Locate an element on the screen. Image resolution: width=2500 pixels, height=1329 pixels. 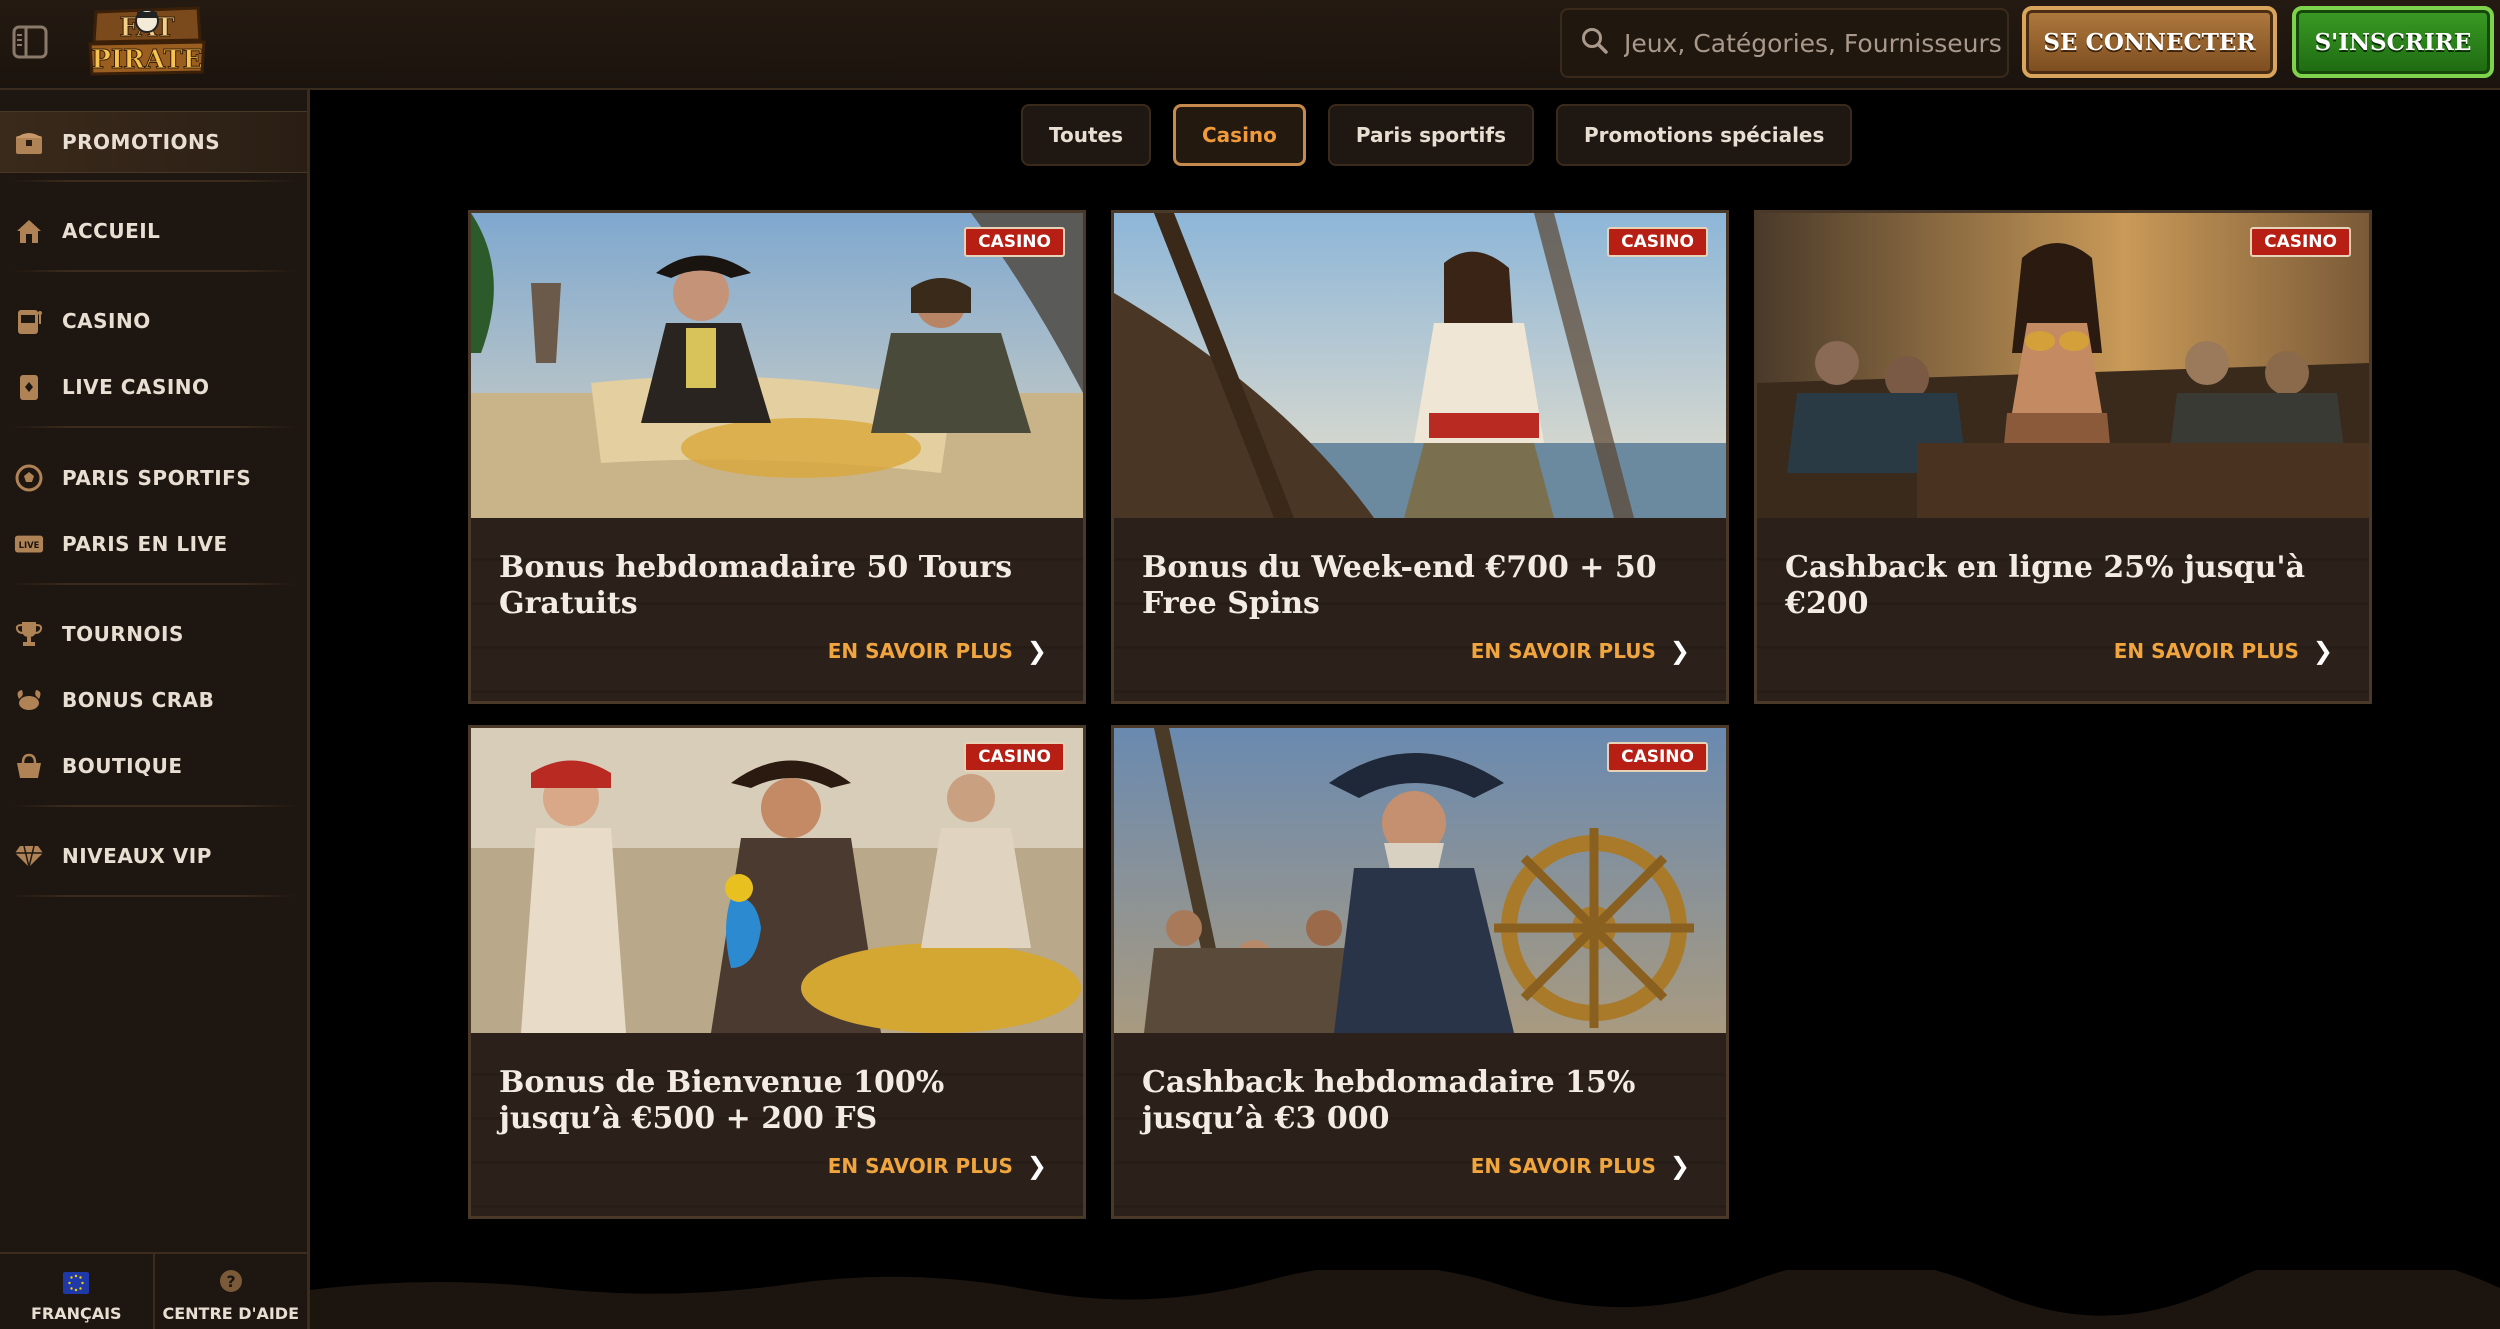
svg-text: LIVE is located at coordinates (29, 545).